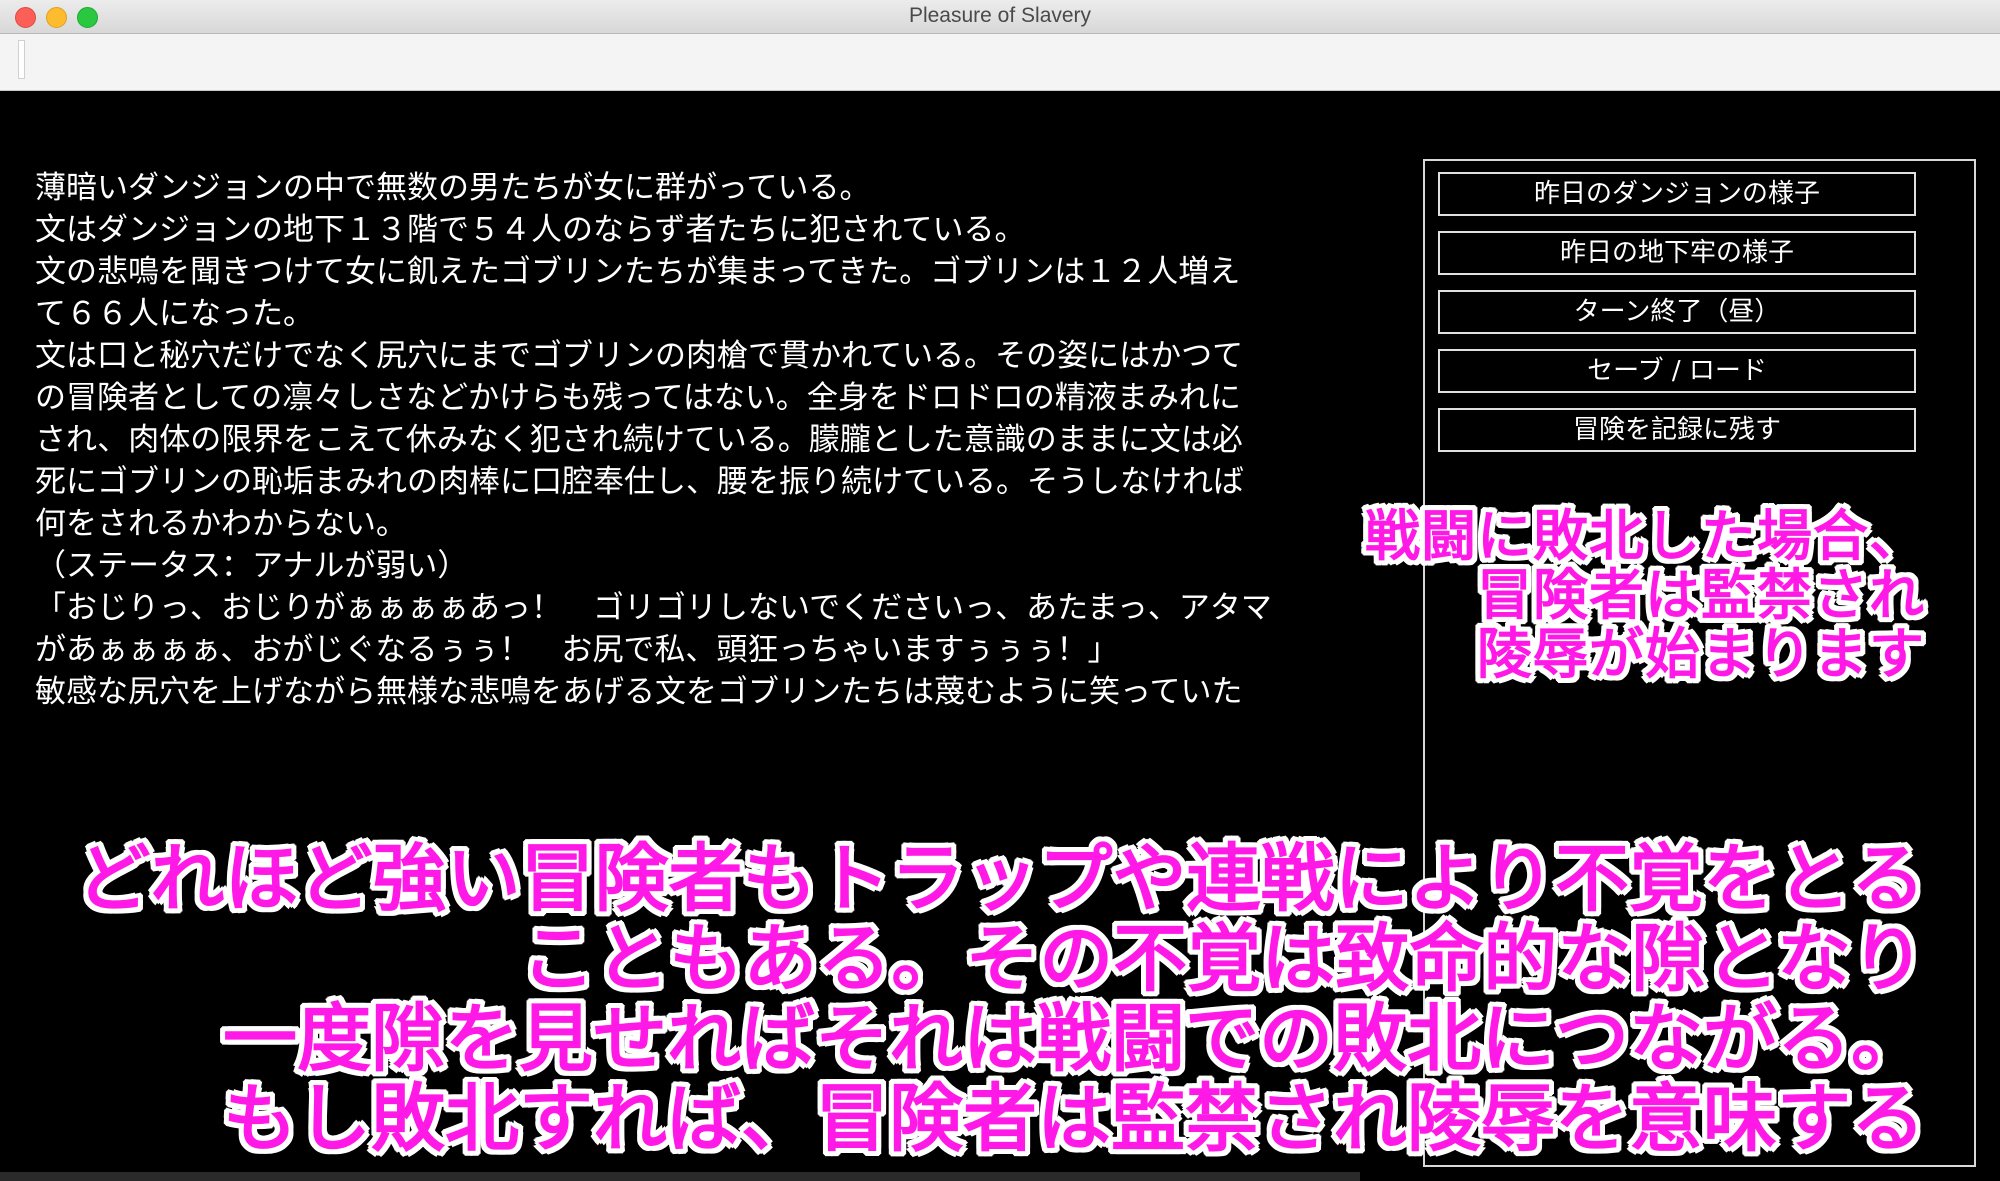 The width and height of the screenshot is (2000, 1181). I want to click on story-line: 「おじりっ、おじりがぁぁぁぁあっ！ ゴリゴリしないでくださいっ、あたまっ、アタマ, so click(653, 608).